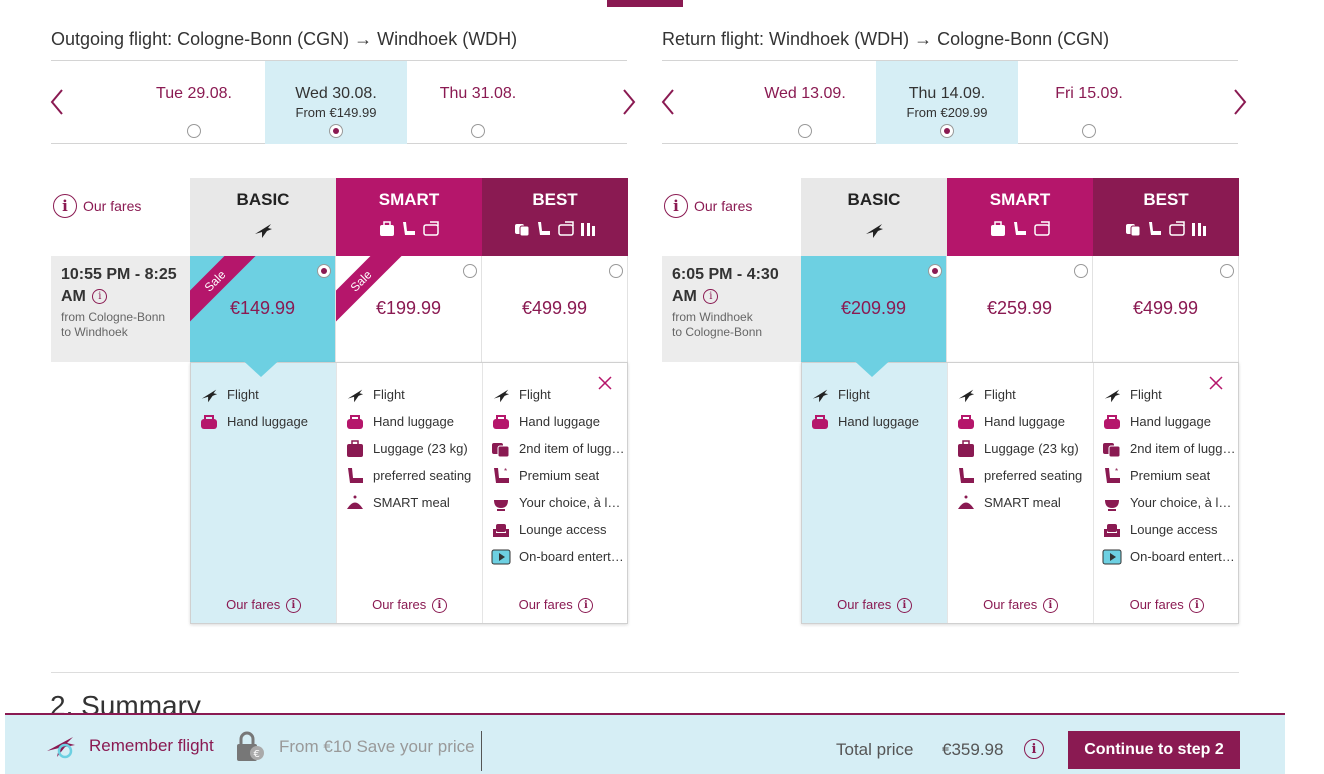 This screenshot has height=774, width=1324. Describe the element at coordinates (409, 309) in the screenshot. I see `fare-price-smart: Sale €199.99` at that location.